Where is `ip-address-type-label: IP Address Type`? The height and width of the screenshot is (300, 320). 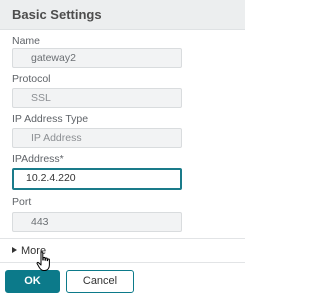 ip-address-type-label: IP Address Type is located at coordinates (50, 119).